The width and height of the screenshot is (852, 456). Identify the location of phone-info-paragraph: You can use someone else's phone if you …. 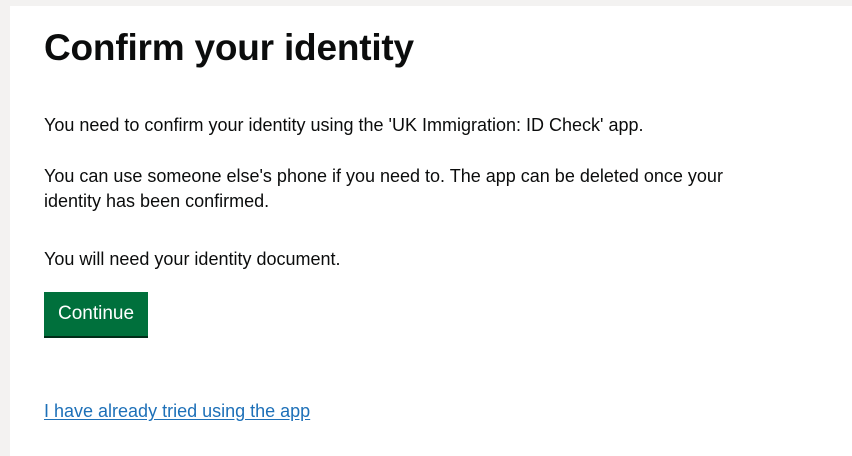
(383, 188).